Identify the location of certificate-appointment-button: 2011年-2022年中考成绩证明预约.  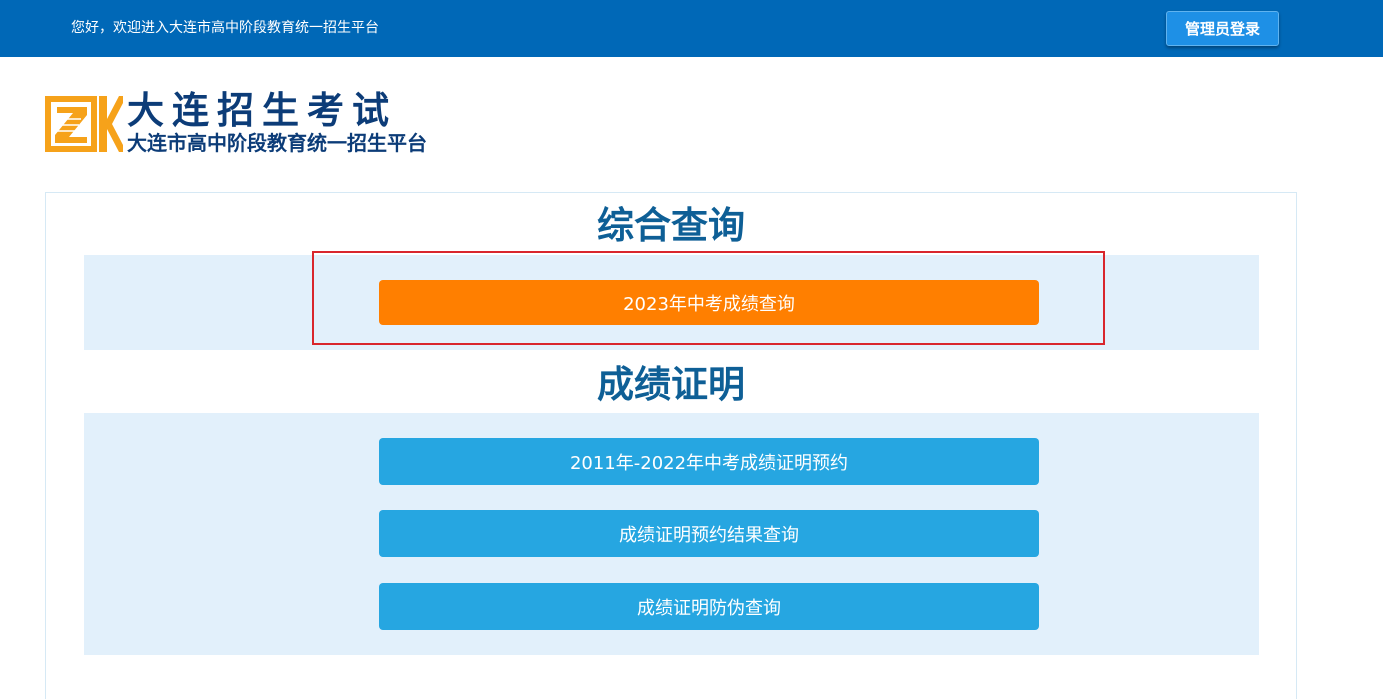
(709, 461).